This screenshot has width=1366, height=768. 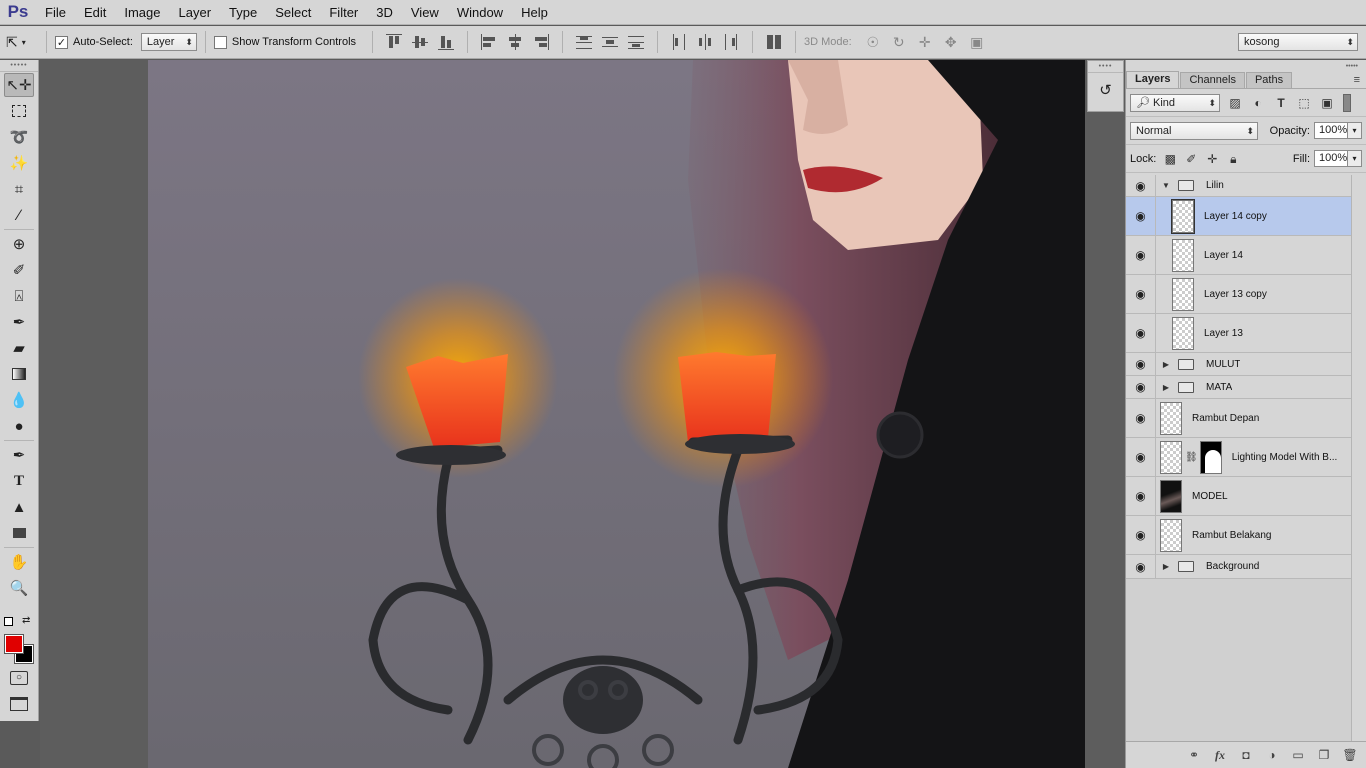 I want to click on magic-wand-icon: ✨, so click(x=19, y=163).